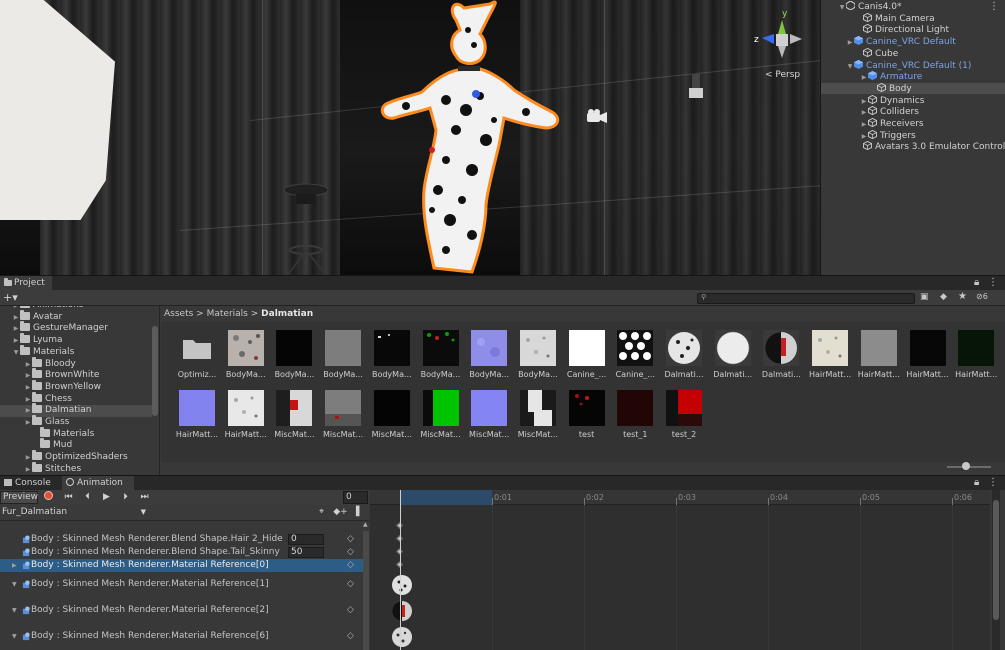 The width and height of the screenshot is (1005, 650). Describe the element at coordinates (962, 296) in the screenshot. I see `favorite-star-icon: ★` at that location.